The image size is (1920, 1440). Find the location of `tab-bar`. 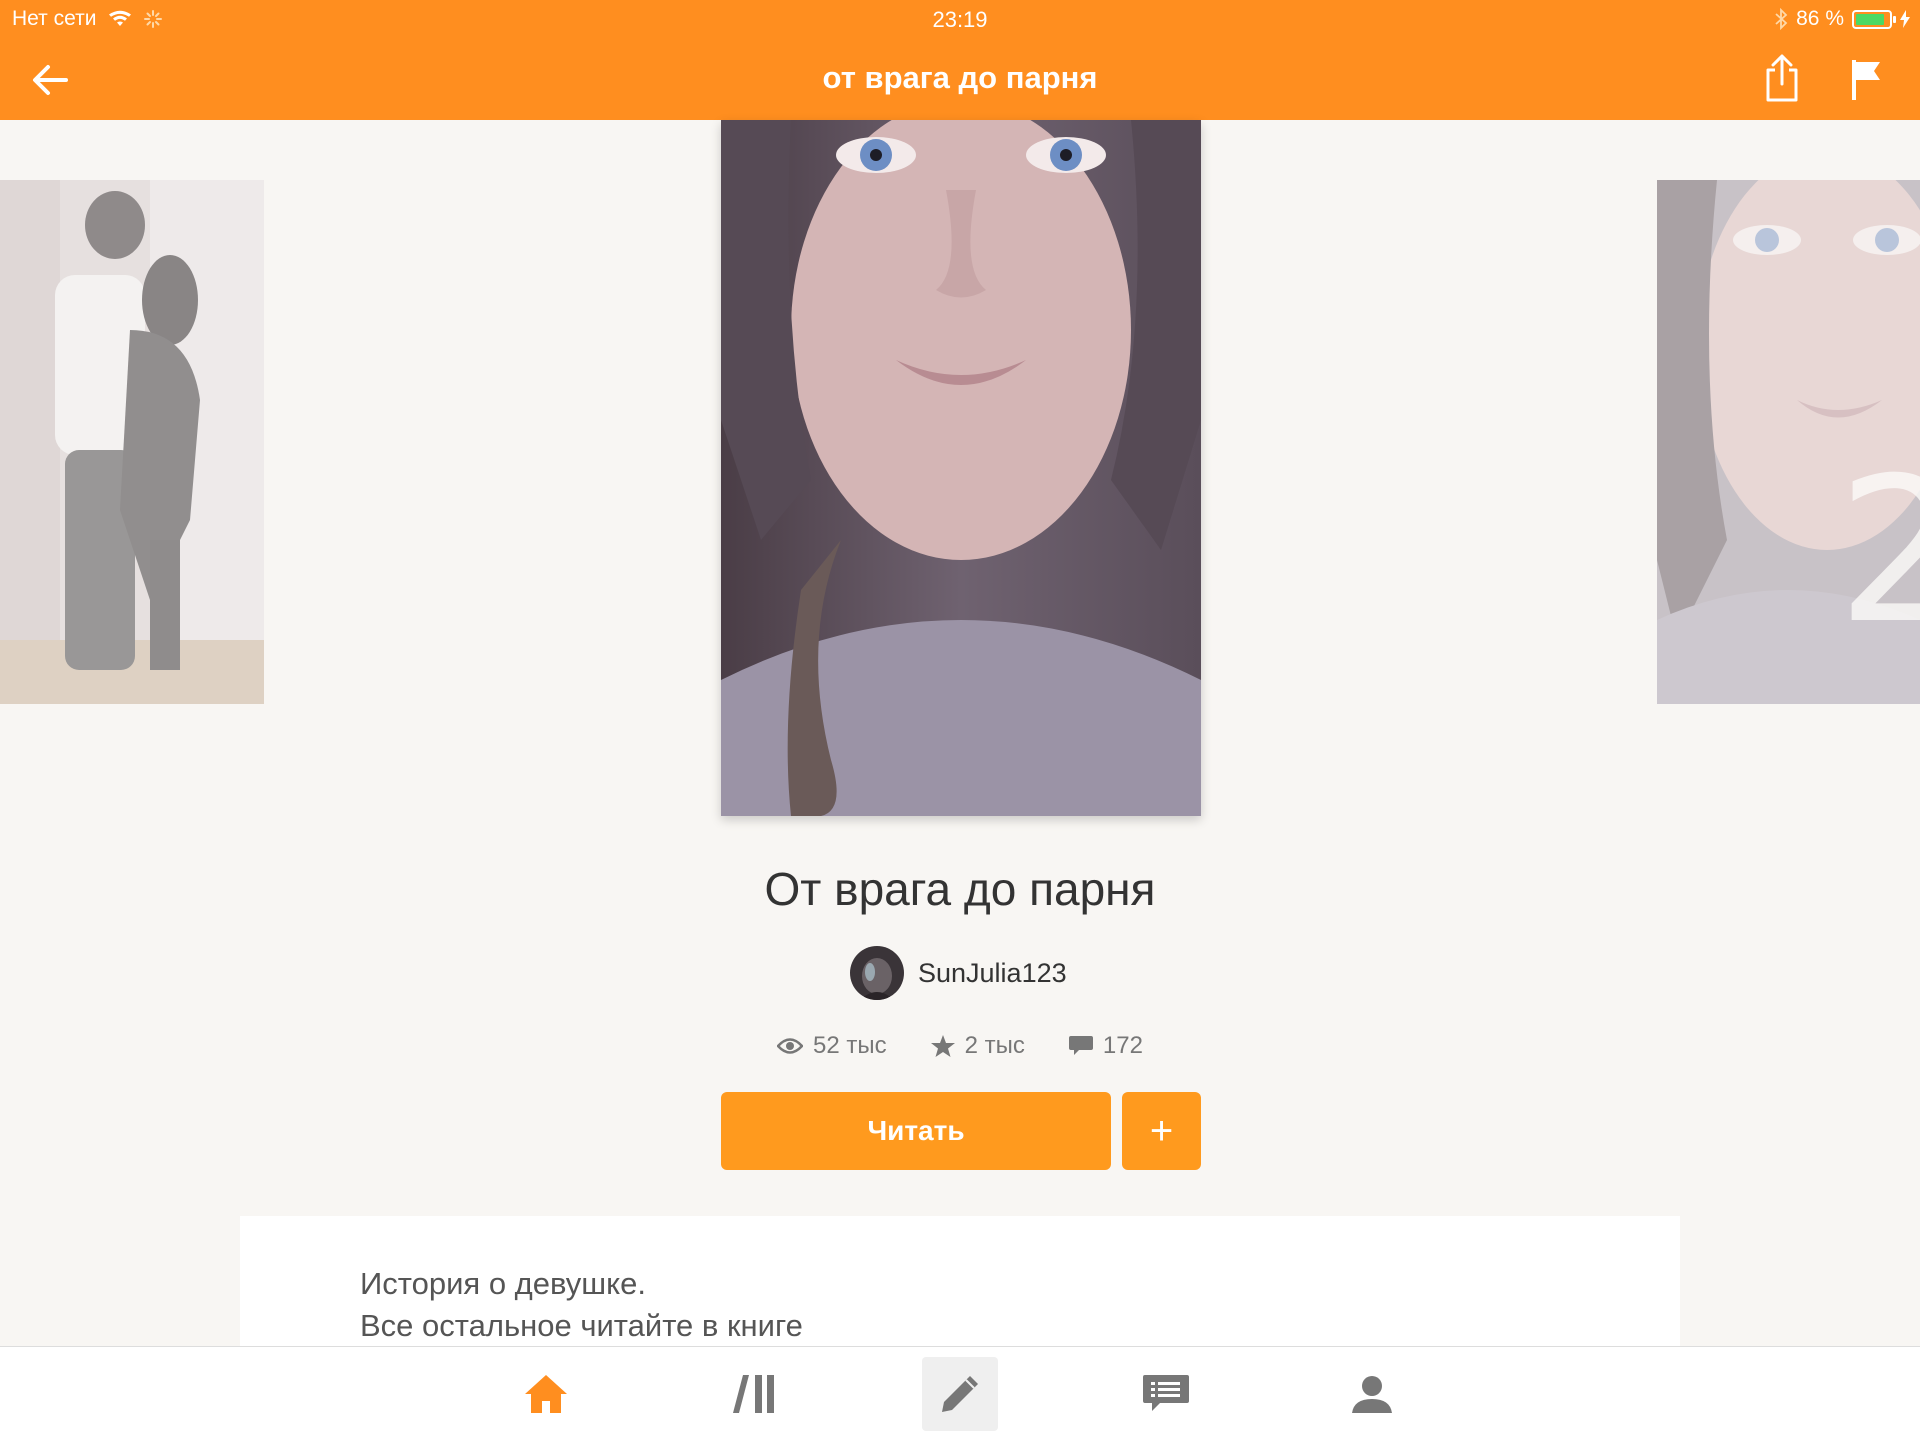

tab-bar is located at coordinates (960, 1393).